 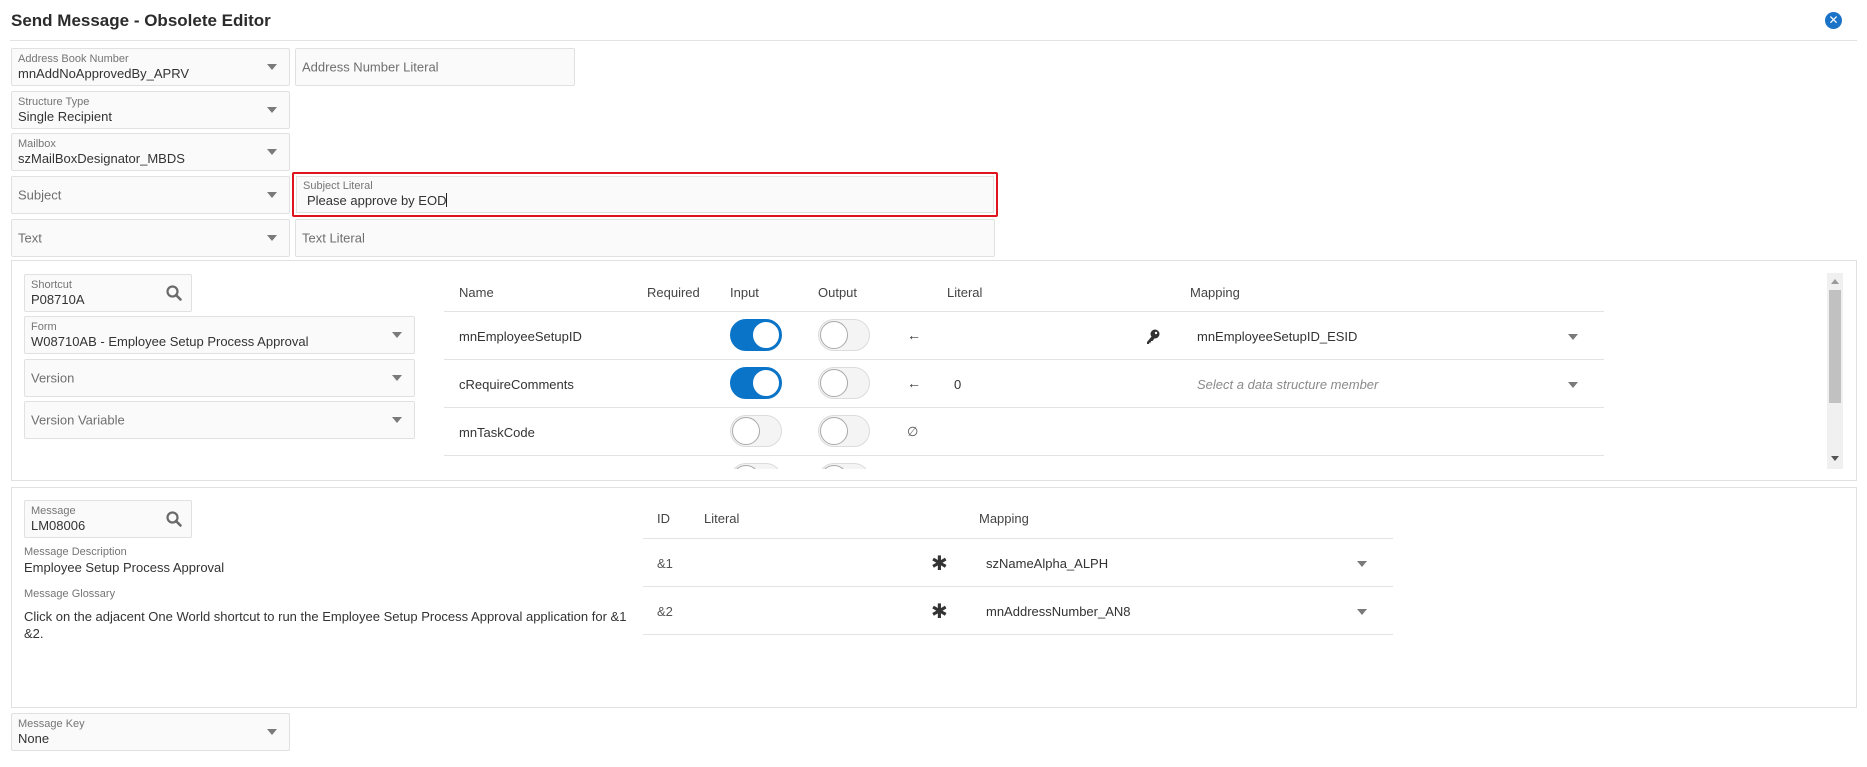 What do you see at coordinates (1153, 336) in the screenshot?
I see `key-icon` at bounding box center [1153, 336].